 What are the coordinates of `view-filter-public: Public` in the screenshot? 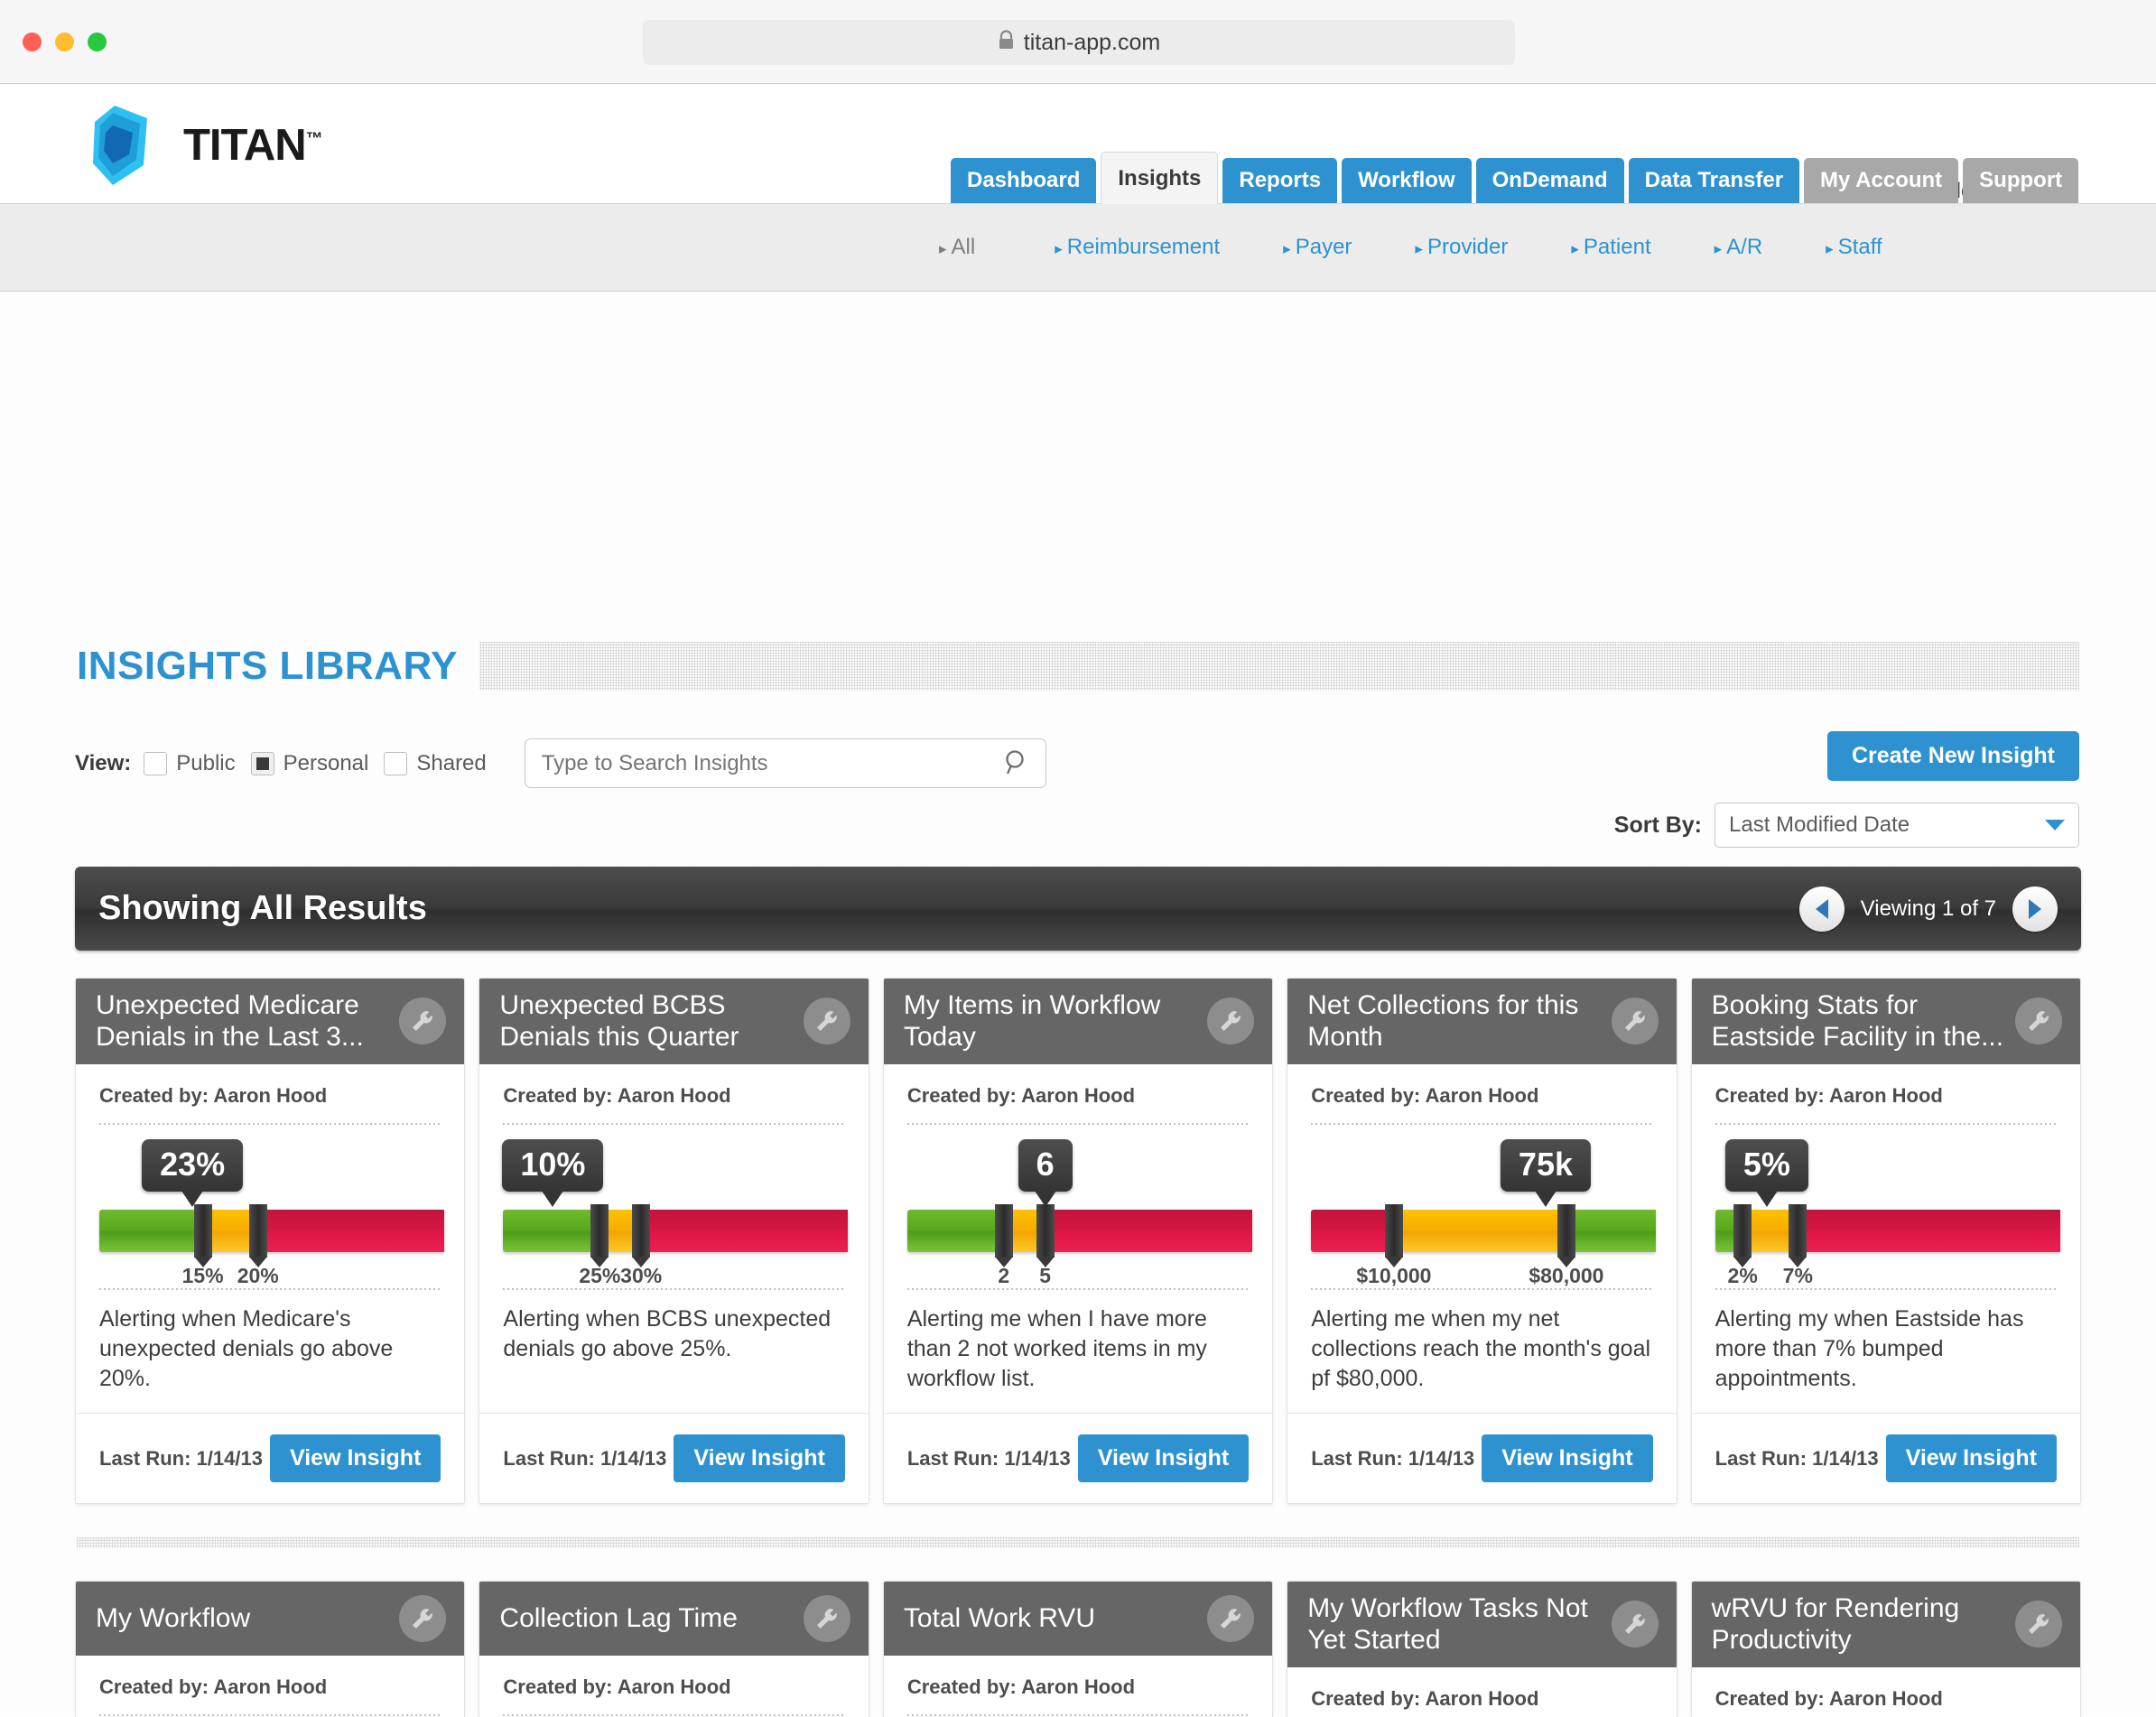 It's located at (190, 764).